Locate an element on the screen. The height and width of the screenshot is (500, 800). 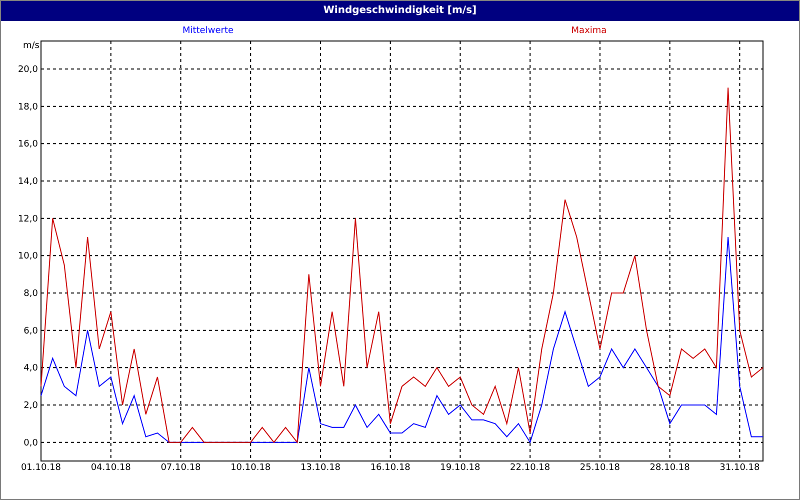
x-tick-label: 01.10.18 is located at coordinates (41, 468).